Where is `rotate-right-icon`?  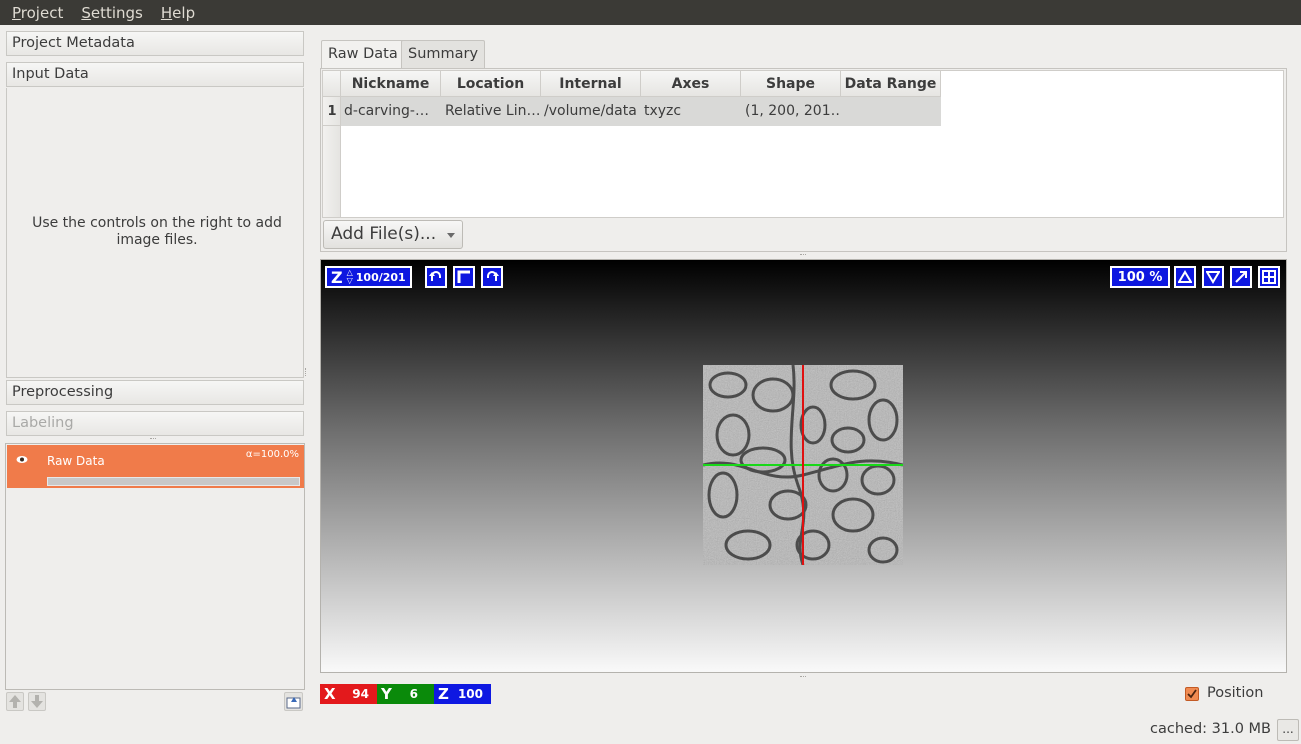 rotate-right-icon is located at coordinates (493, 276).